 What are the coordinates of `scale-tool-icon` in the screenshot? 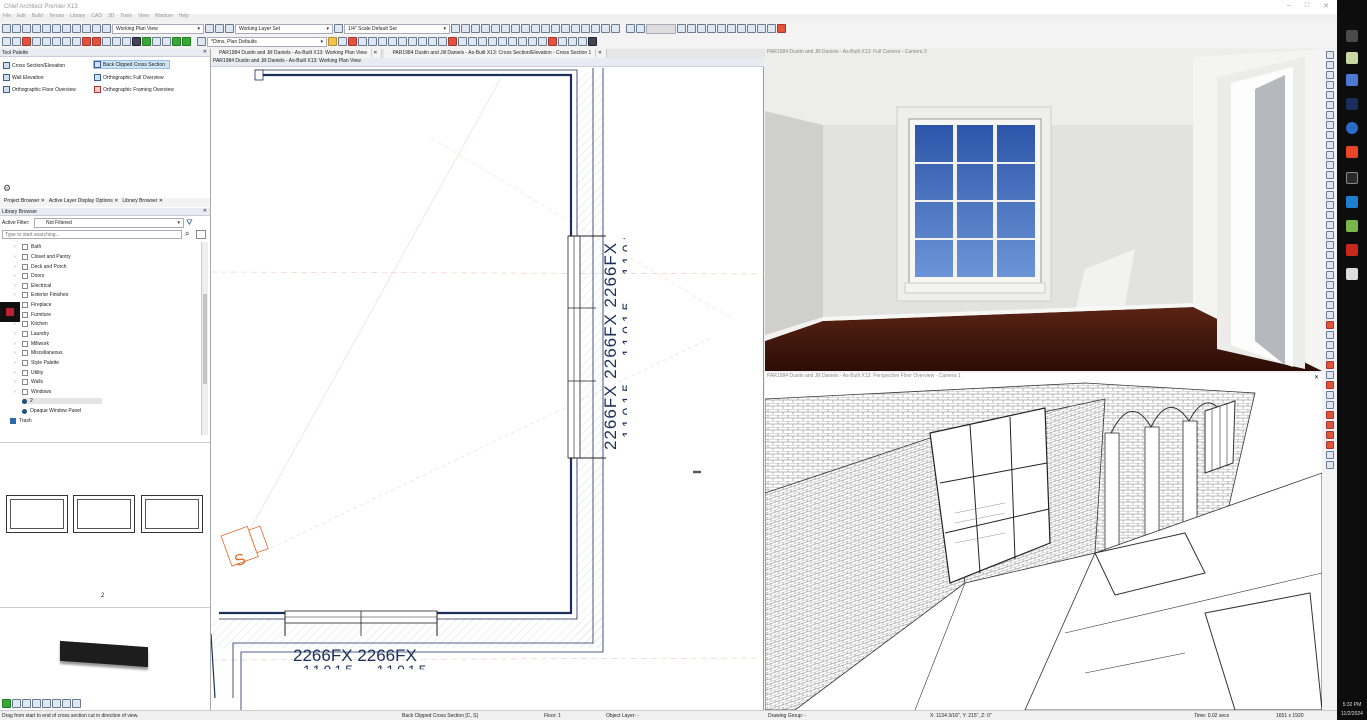 It's located at (522, 41).